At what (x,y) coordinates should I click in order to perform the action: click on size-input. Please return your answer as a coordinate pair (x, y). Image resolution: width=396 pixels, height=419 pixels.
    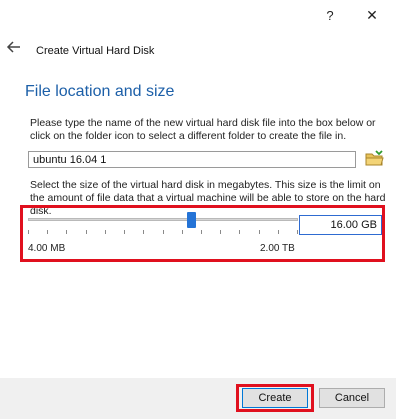
    Looking at the image, I should click on (340, 225).